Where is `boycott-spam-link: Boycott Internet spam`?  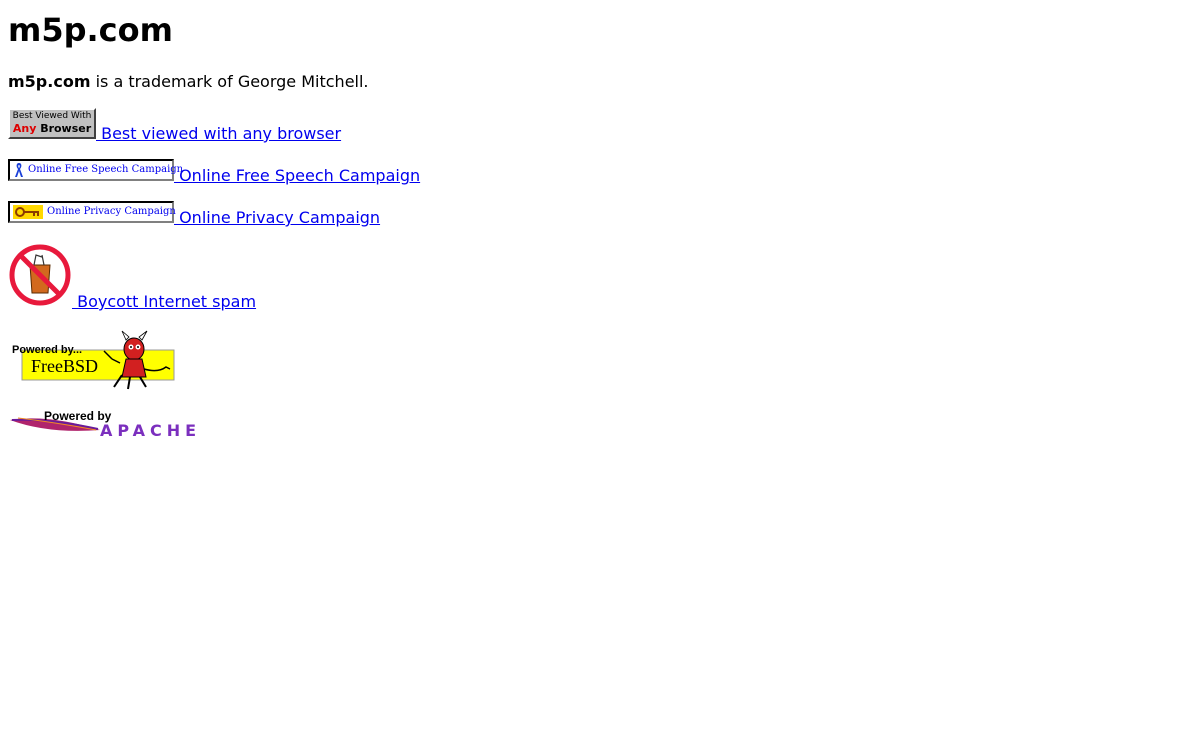
boycott-spam-link: Boycott Internet spam is located at coordinates (132, 277).